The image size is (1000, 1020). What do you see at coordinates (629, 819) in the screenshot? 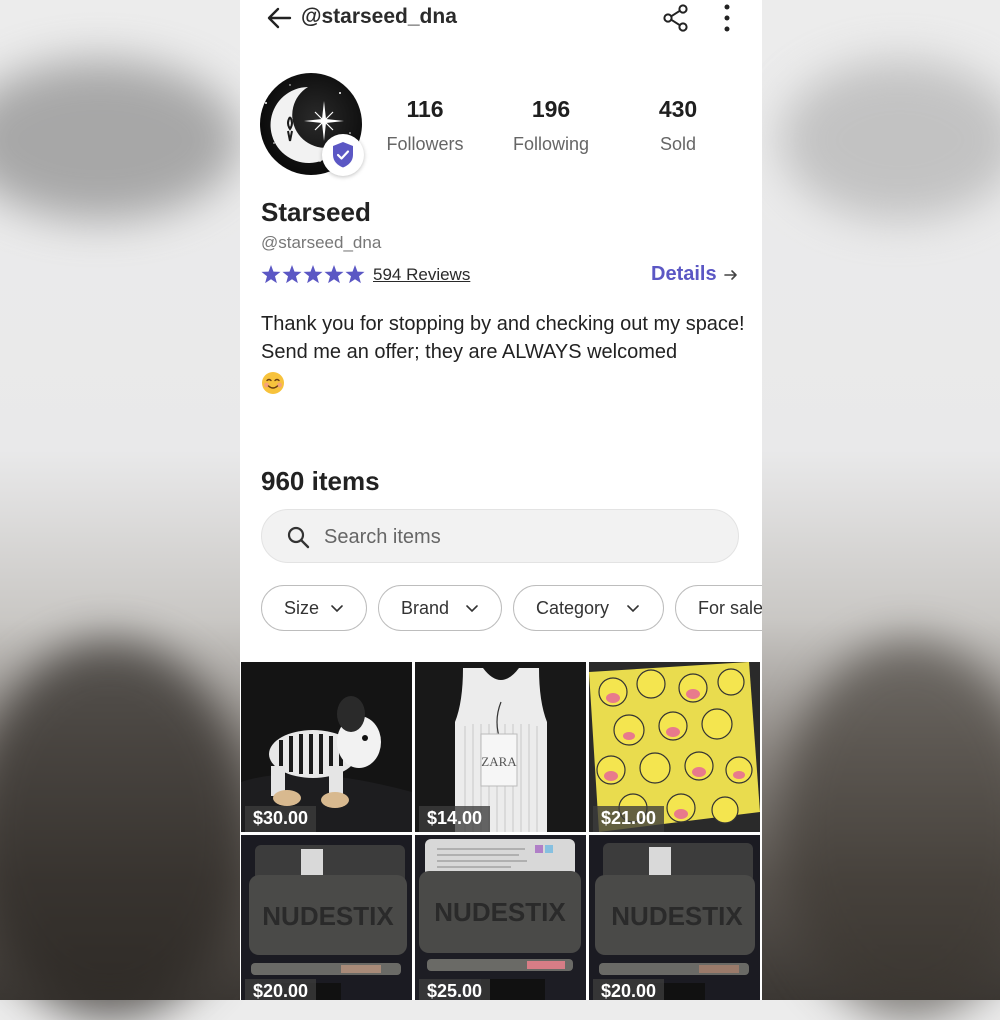
I see `price-tag: $21.00` at bounding box center [629, 819].